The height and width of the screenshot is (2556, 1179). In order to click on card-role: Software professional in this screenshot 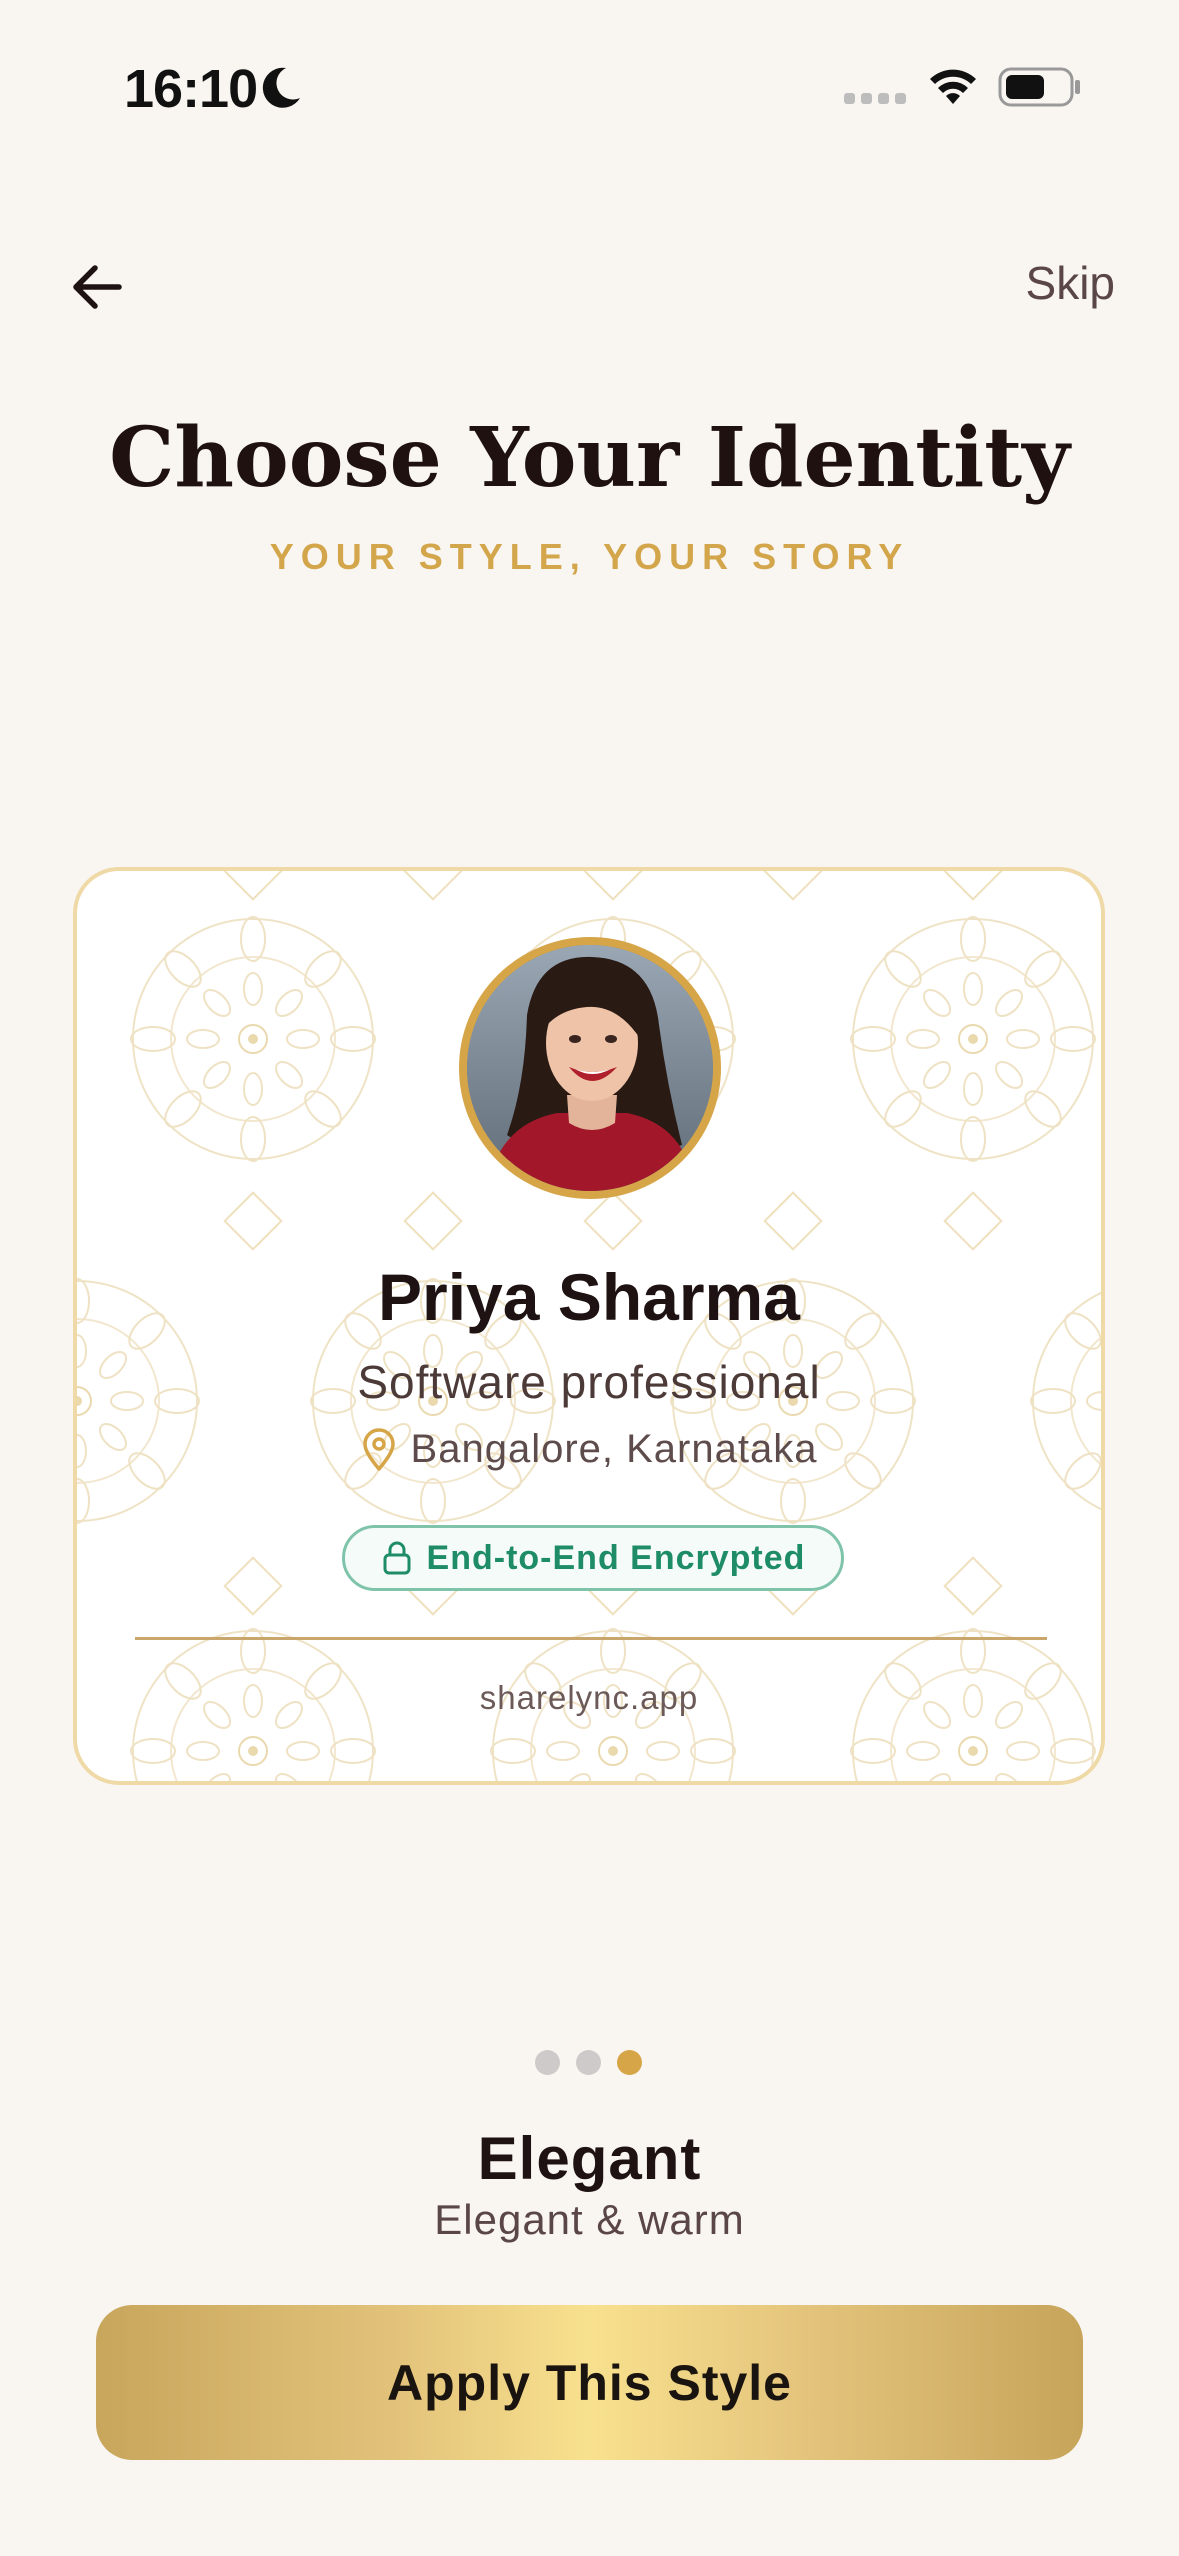, I will do `click(589, 1382)`.